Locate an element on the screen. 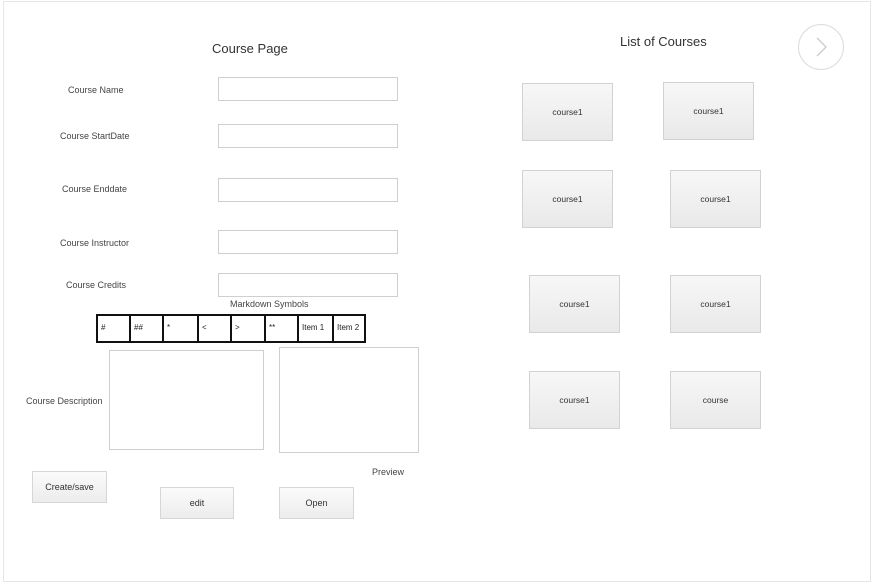 This screenshot has height=584, width=874. chevron-right-icon is located at coordinates (822, 47).